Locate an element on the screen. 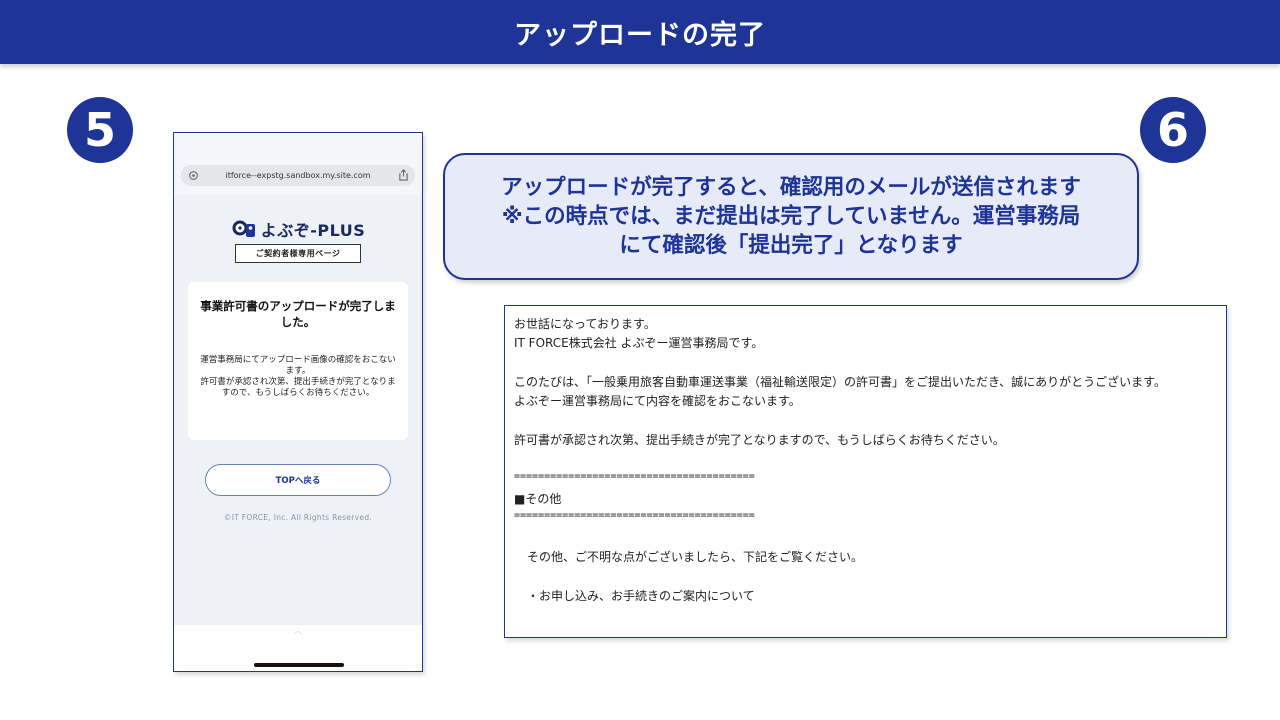 Image resolution: width=1280 pixels, height=720 pixels. step-badge-6: 6 is located at coordinates (1173, 130).